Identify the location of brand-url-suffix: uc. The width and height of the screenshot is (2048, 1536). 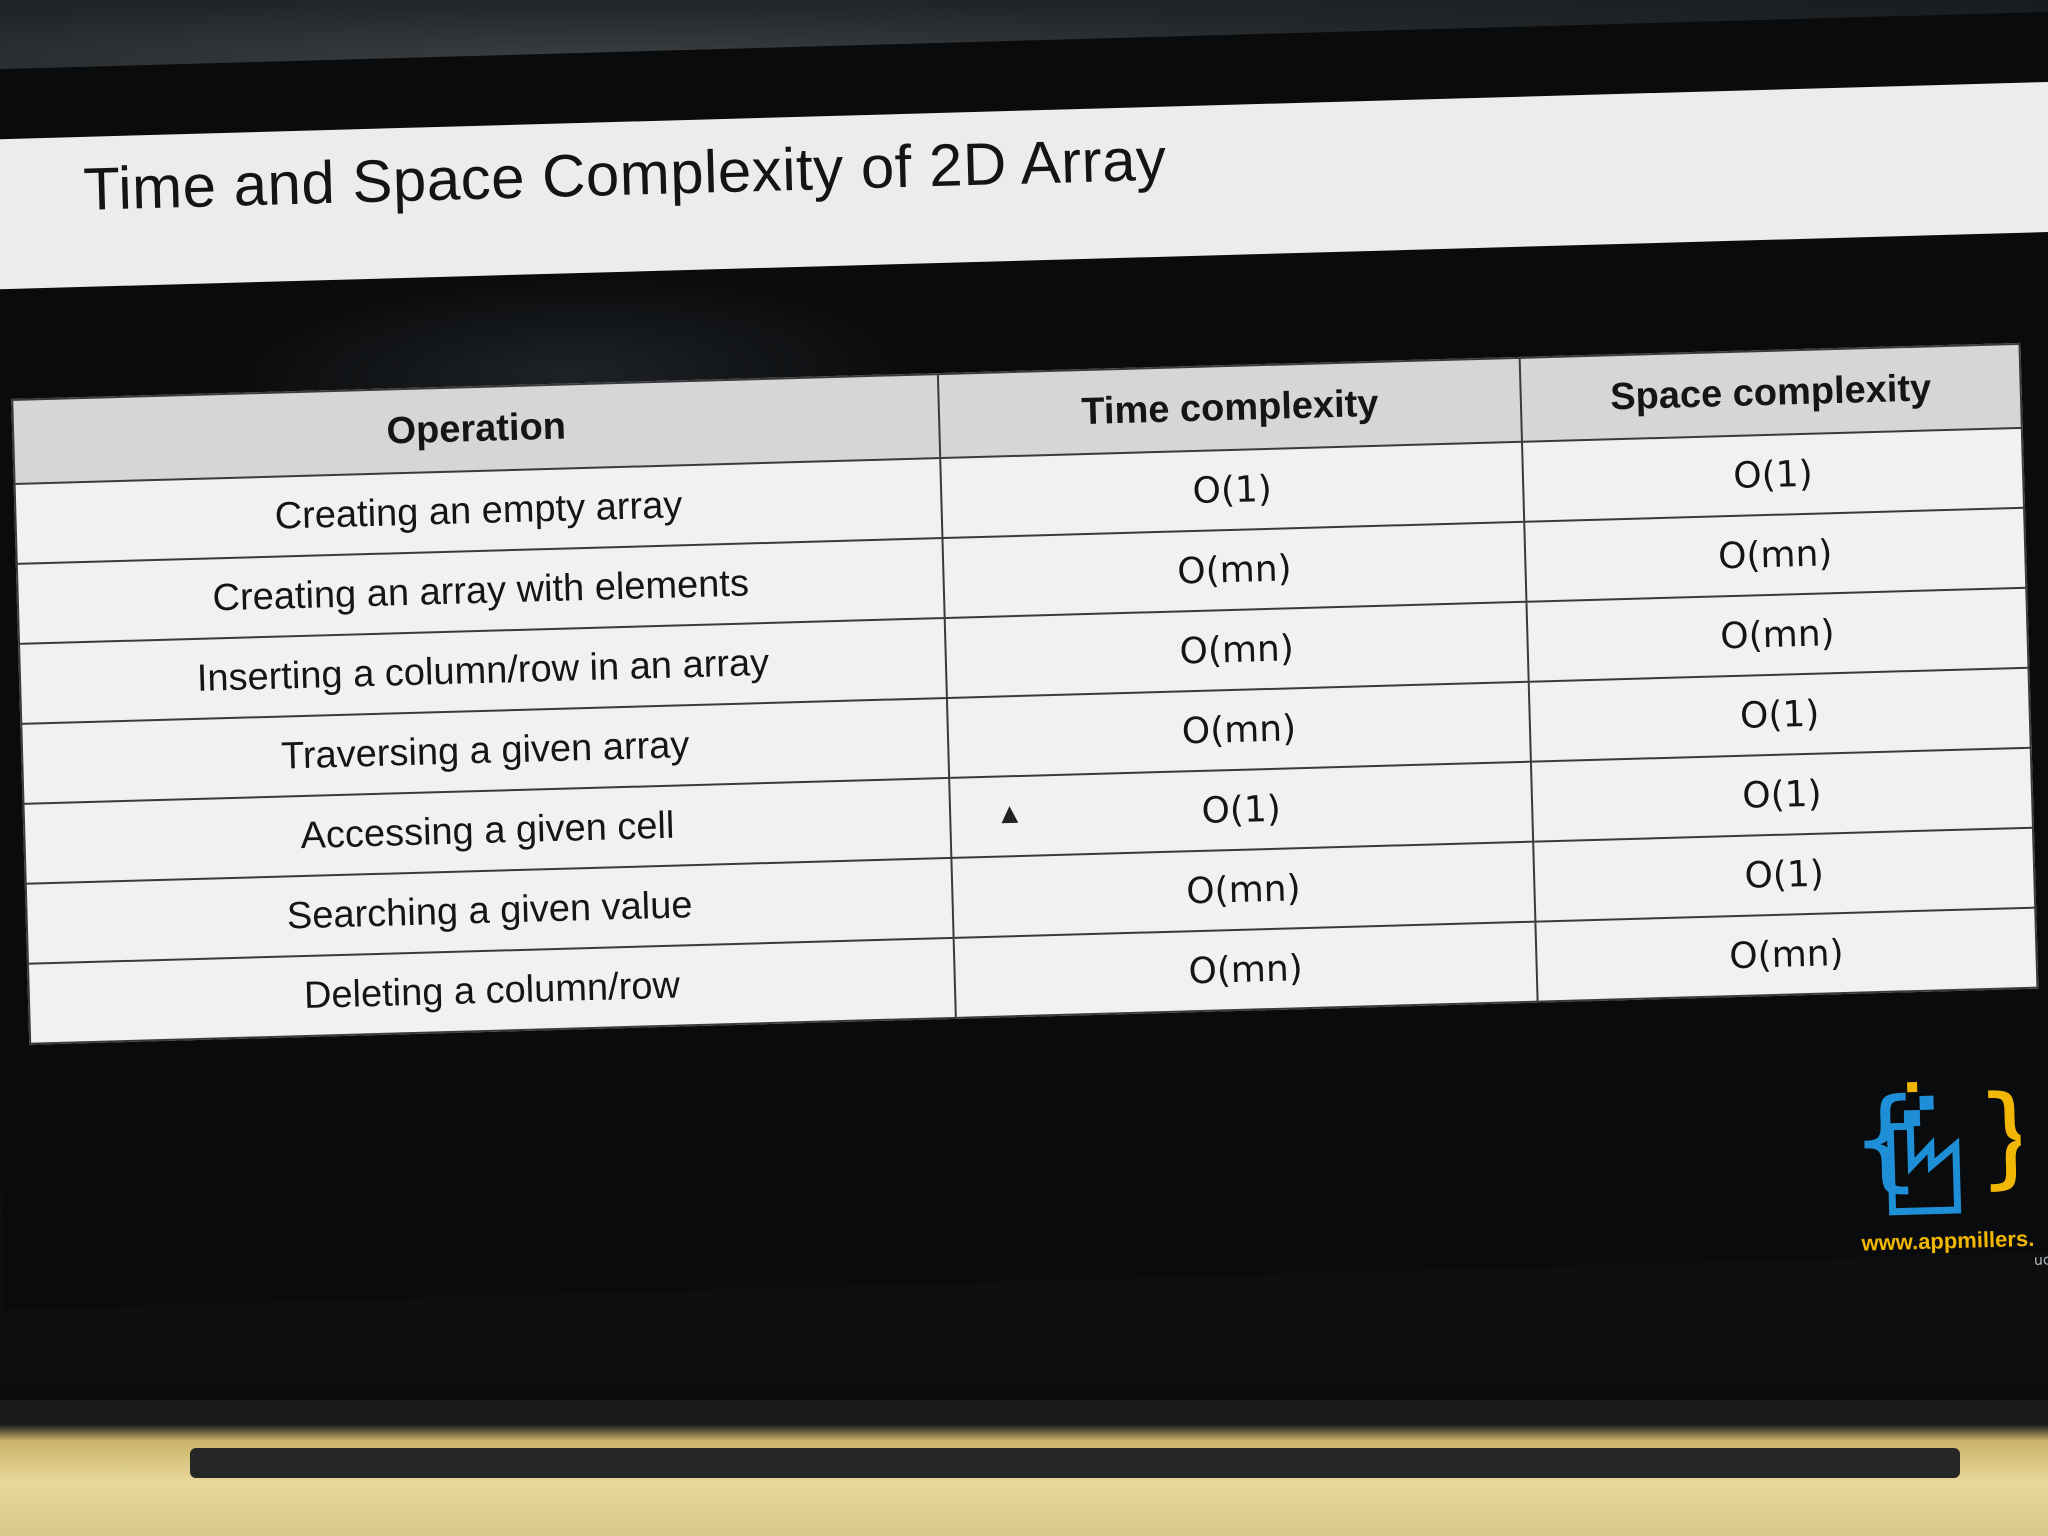
(2040, 1260).